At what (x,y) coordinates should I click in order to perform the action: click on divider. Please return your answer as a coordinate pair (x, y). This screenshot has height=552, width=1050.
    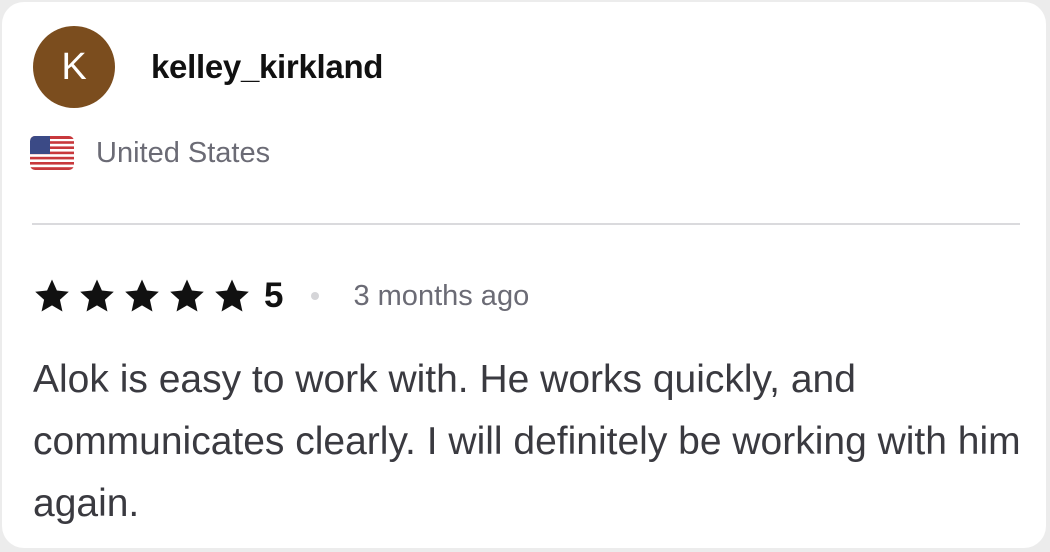
    Looking at the image, I should click on (526, 224).